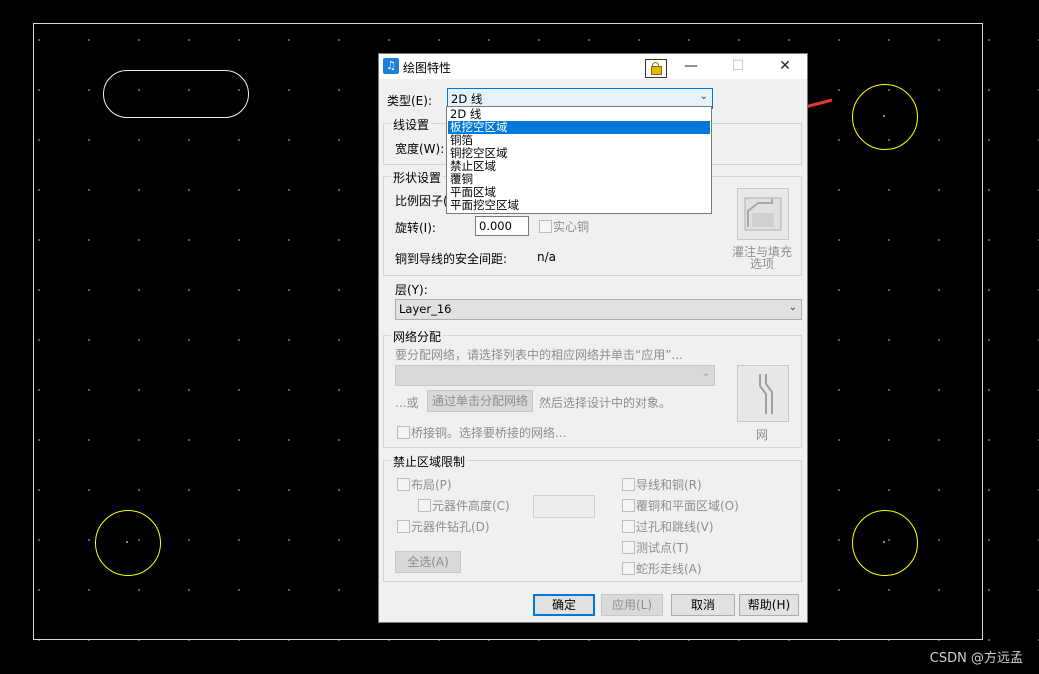 This screenshot has height=674, width=1039. I want to click on help-button: 帮助(H), so click(769, 605).